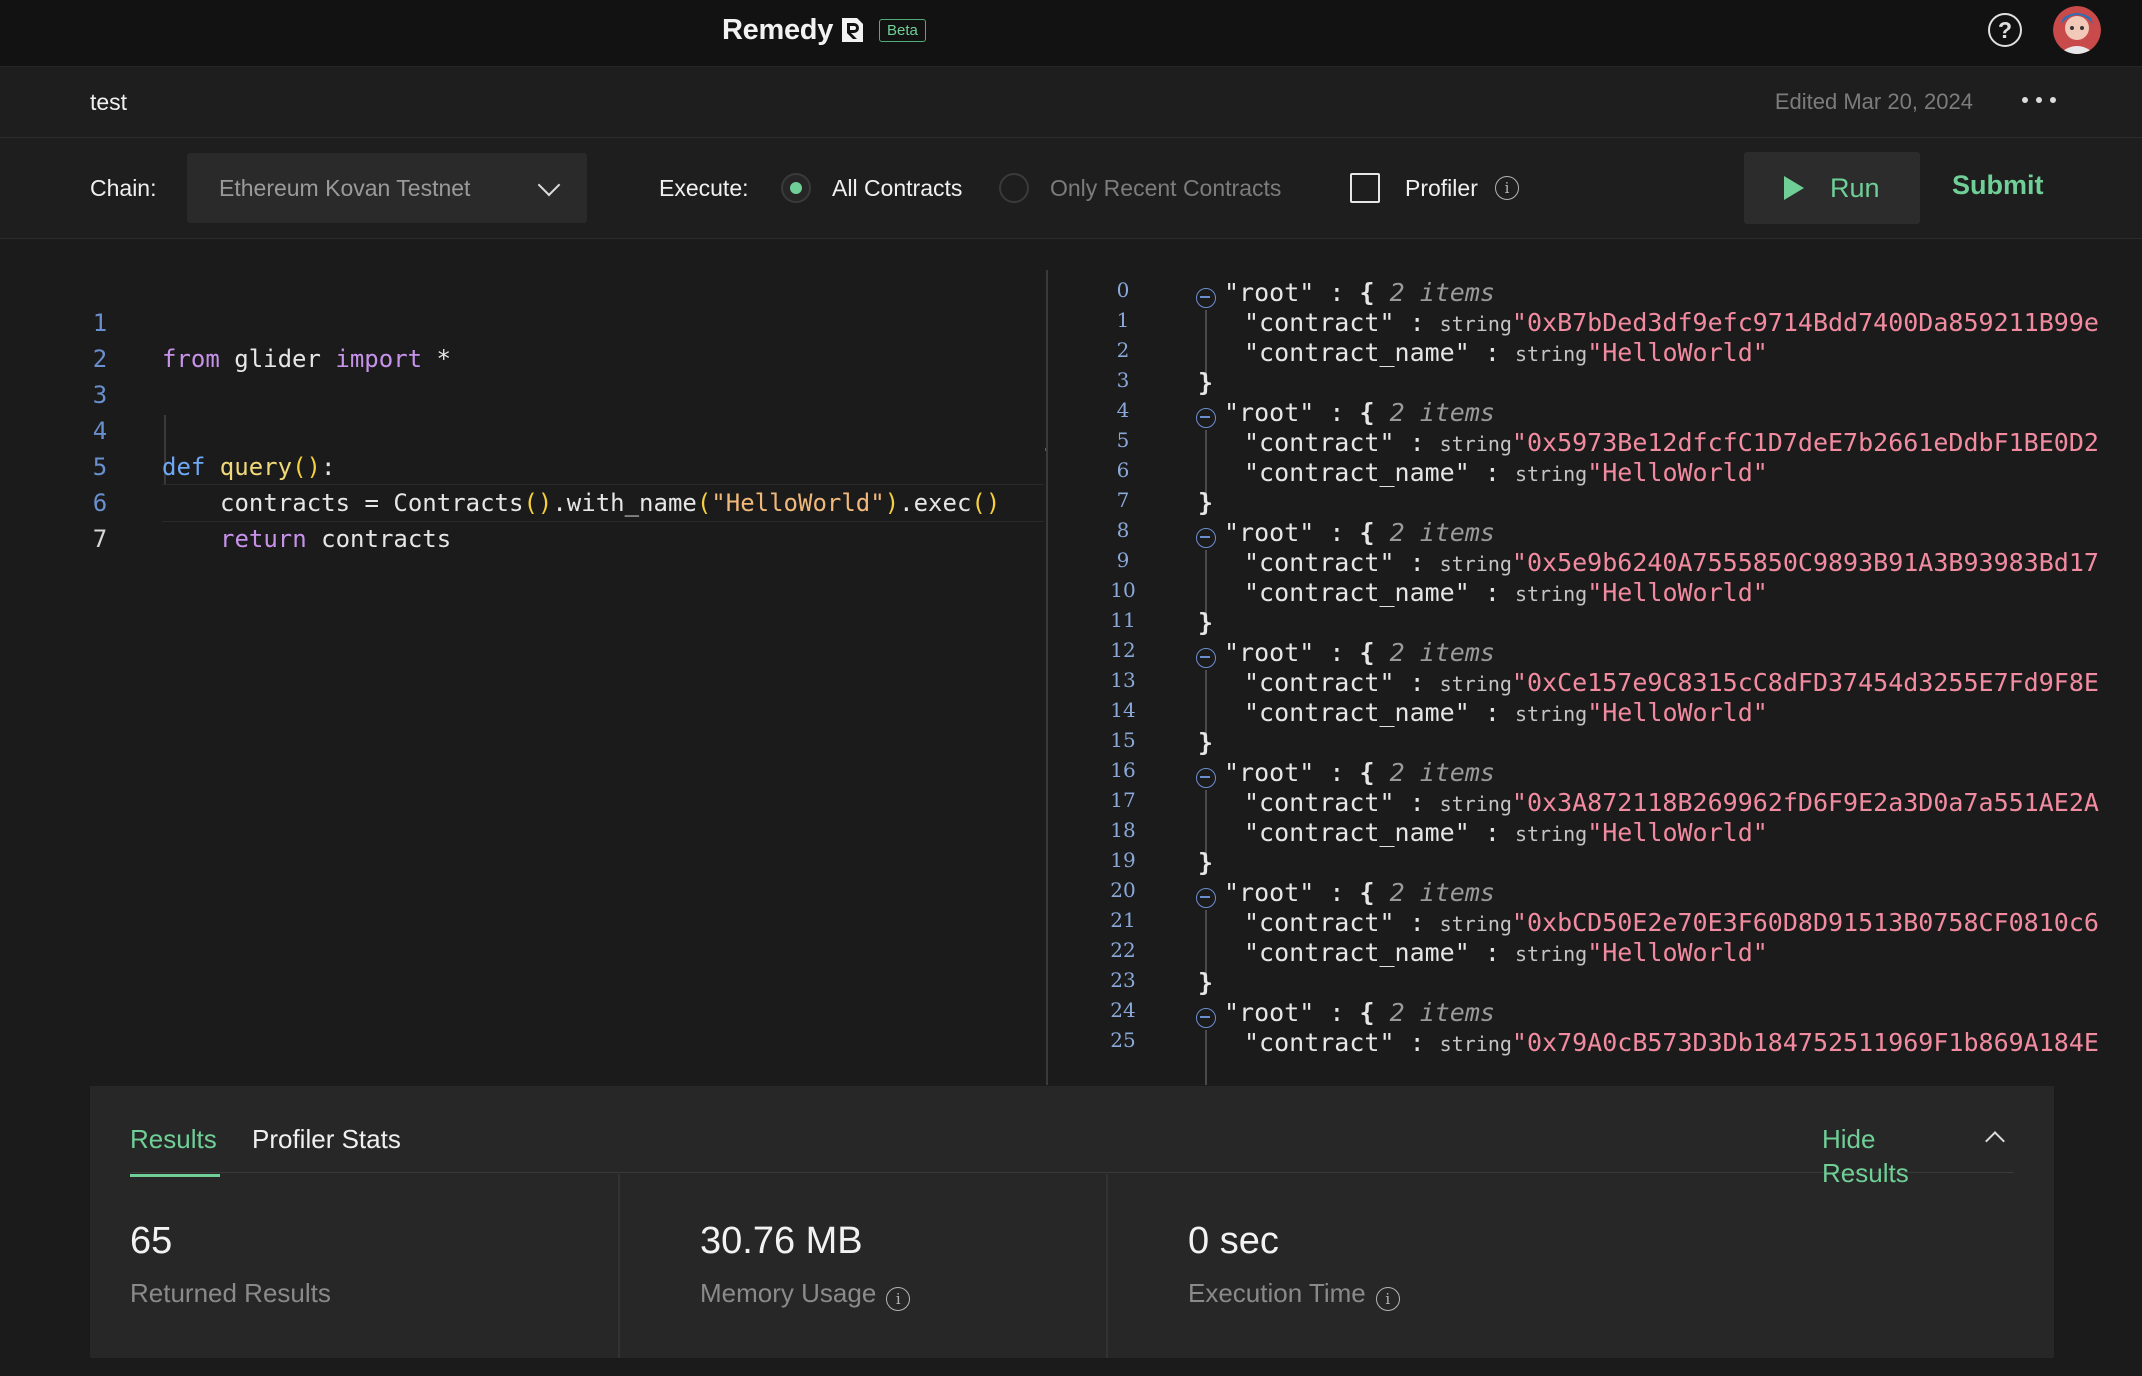  I want to click on stat-value: 30.76 MB, so click(781, 1241).